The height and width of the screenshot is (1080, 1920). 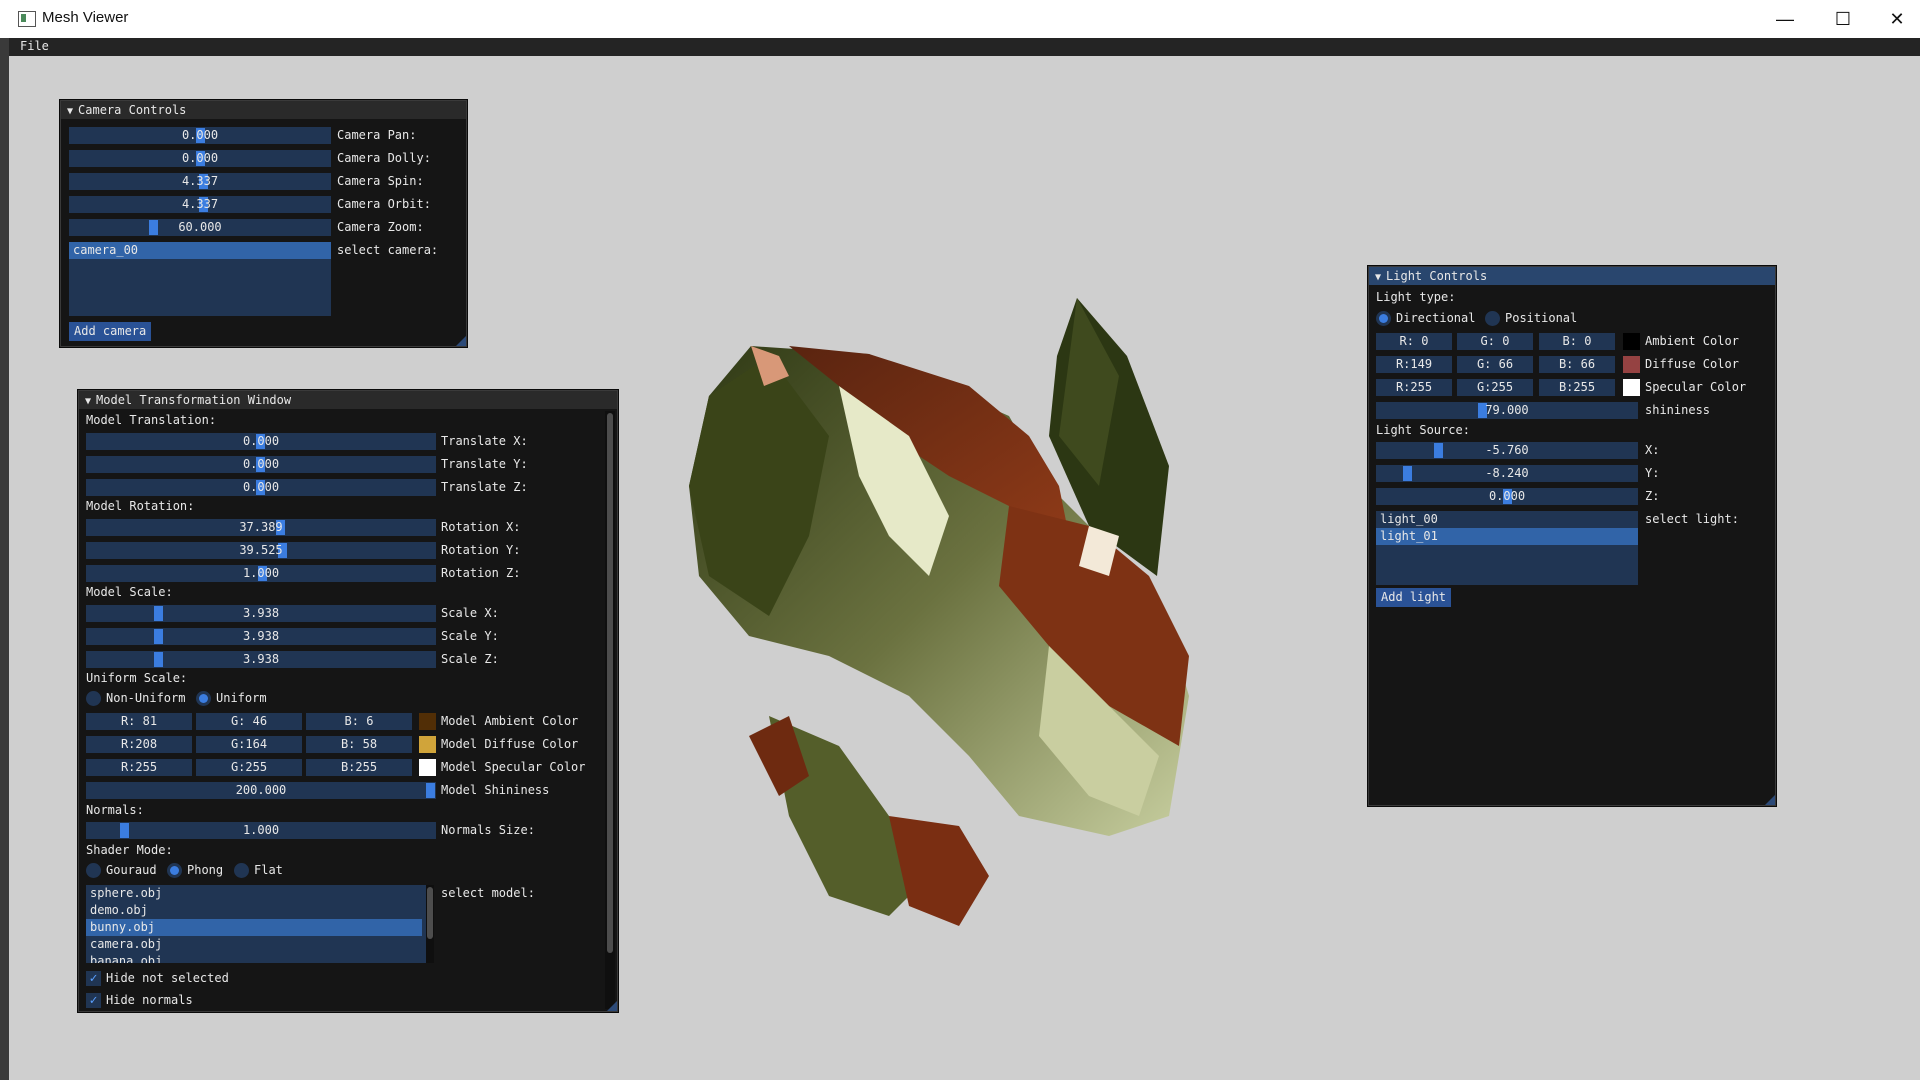 I want to click on translate-z-slider: 0.000, so click(x=261, y=487).